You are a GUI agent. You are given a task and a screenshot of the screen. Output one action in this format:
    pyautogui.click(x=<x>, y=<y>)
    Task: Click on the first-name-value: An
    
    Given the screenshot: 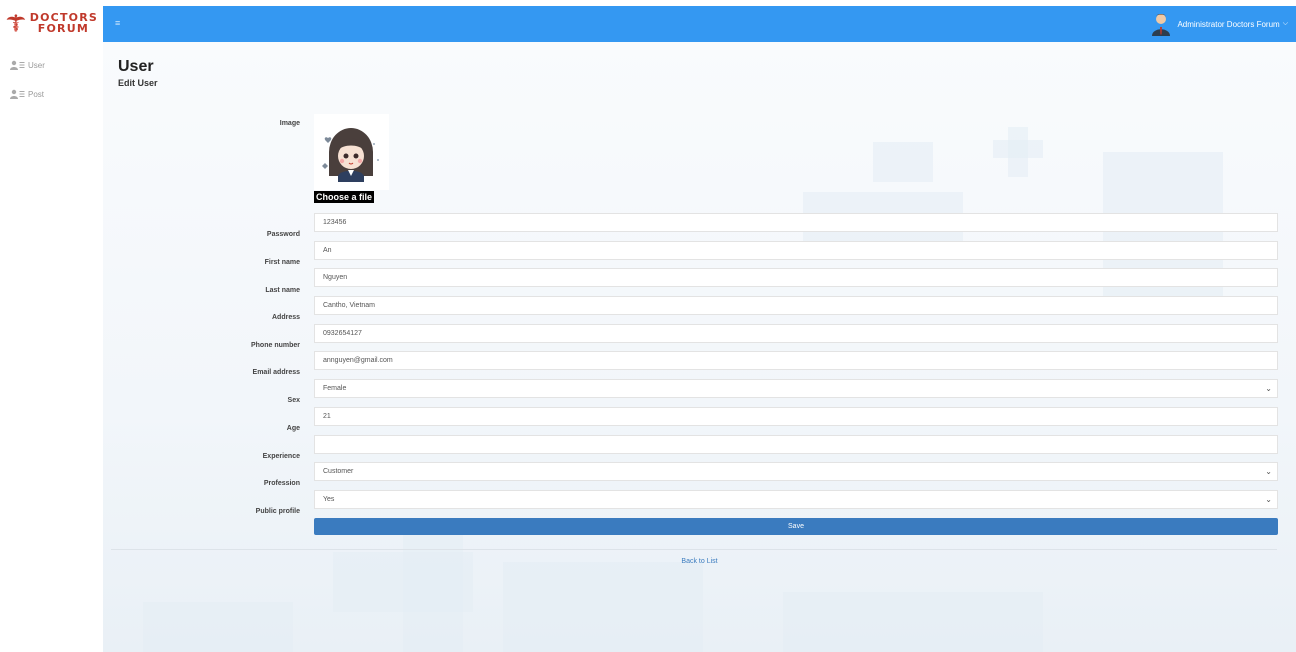 What is the action you would take?
    pyautogui.click(x=327, y=250)
    